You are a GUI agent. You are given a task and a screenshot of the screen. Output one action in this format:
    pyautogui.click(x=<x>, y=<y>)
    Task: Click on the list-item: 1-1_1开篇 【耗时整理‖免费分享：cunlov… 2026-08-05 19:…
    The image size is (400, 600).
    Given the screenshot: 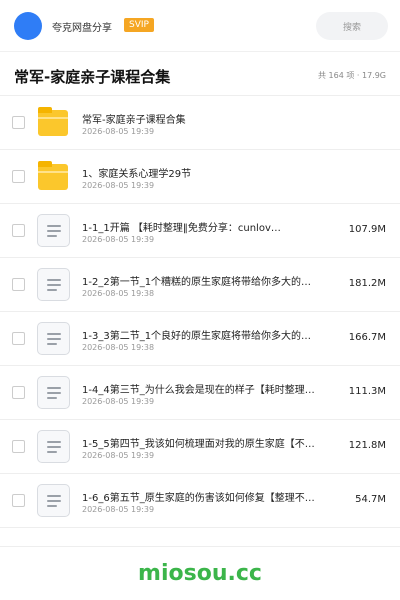 What is the action you would take?
    pyautogui.click(x=200, y=231)
    